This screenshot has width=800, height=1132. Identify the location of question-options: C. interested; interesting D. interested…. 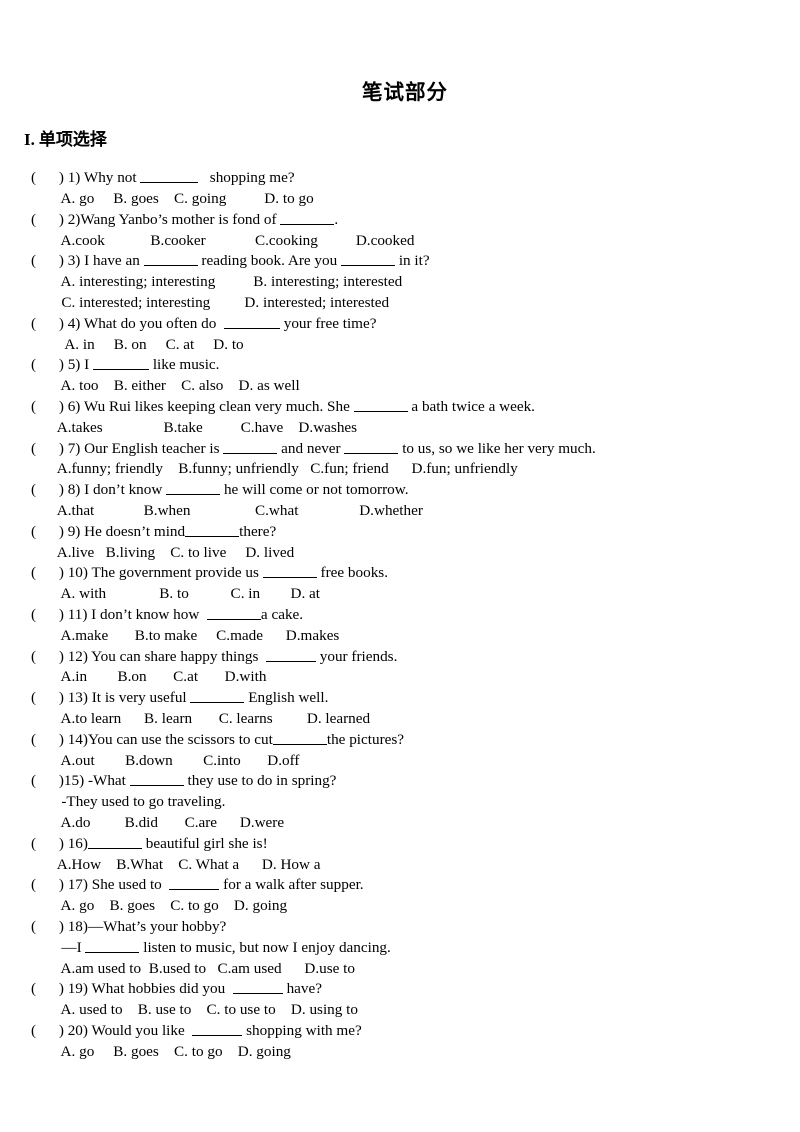
(400, 303).